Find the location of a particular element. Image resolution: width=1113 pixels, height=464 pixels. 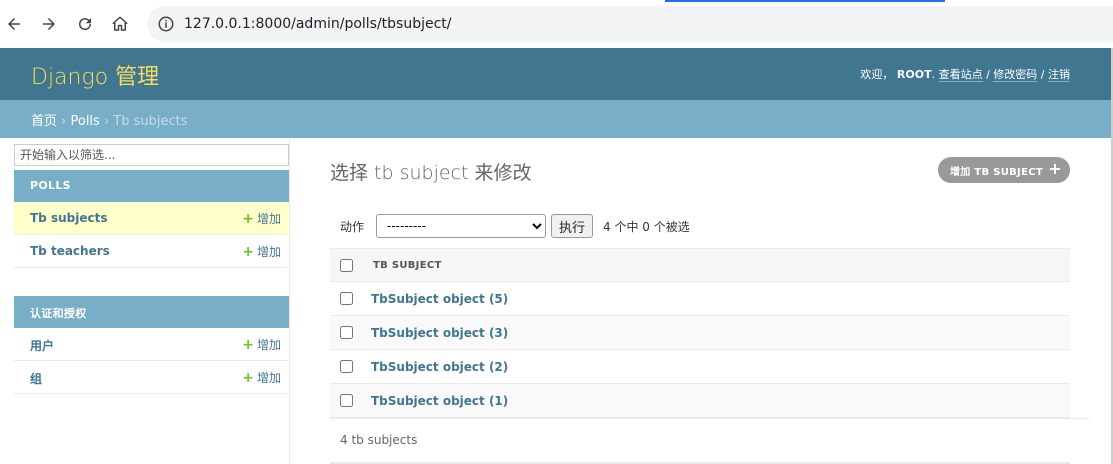

select-all-checkbox is located at coordinates (346, 265).